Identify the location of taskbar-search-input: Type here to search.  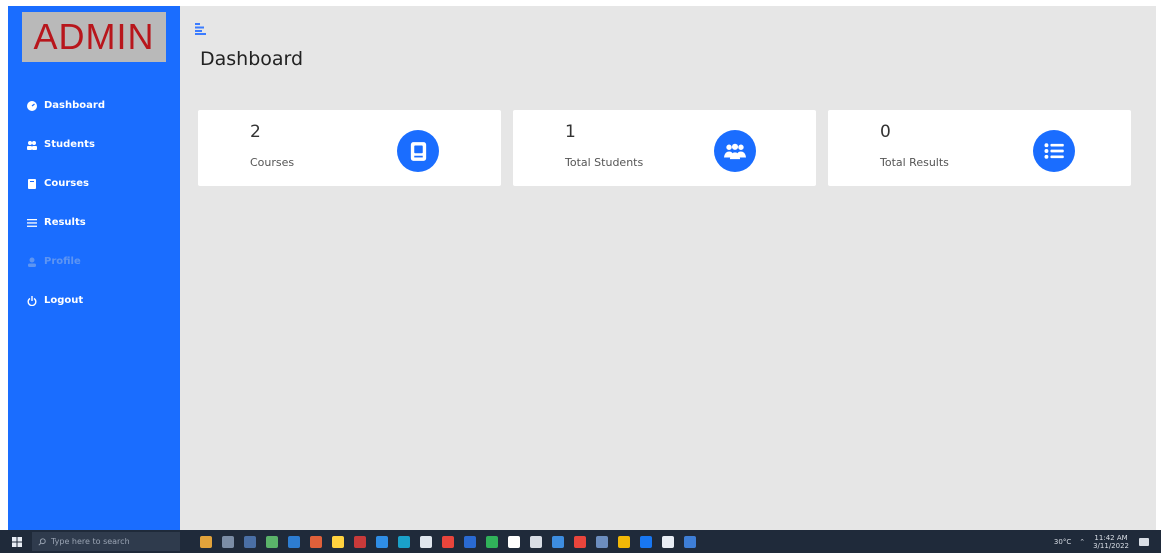
(106, 541).